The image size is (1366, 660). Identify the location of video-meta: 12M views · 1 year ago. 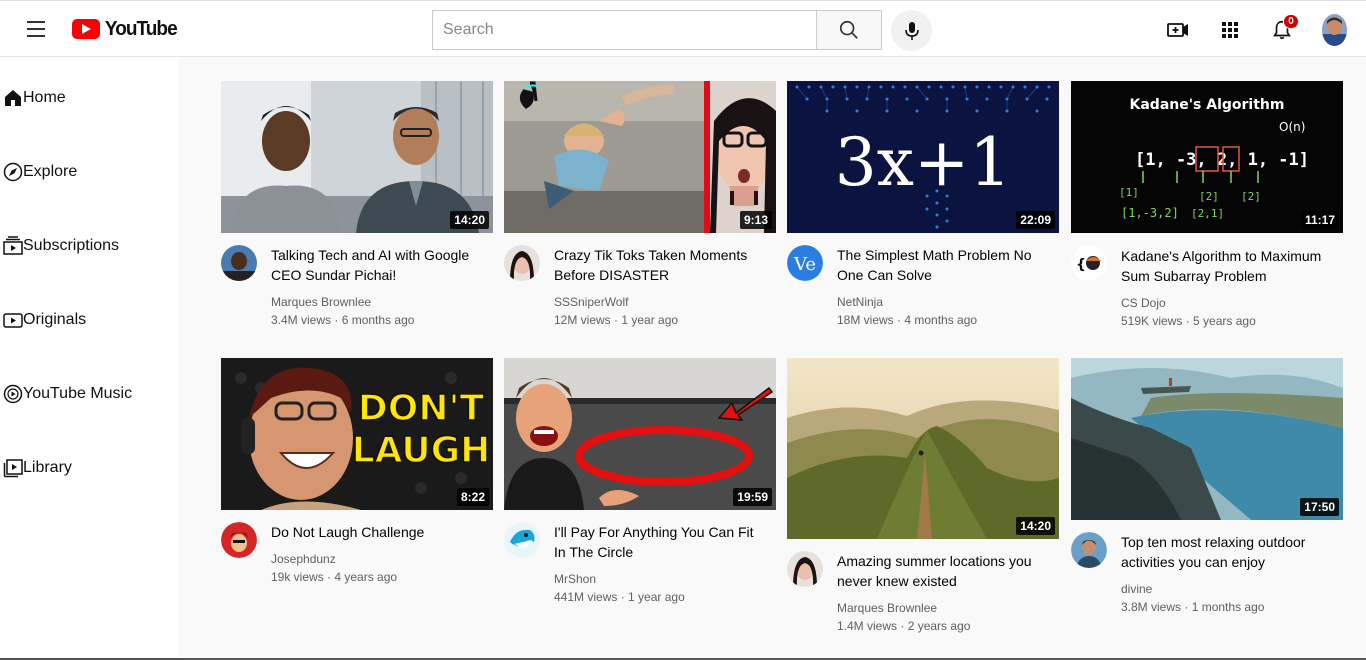
(616, 320).